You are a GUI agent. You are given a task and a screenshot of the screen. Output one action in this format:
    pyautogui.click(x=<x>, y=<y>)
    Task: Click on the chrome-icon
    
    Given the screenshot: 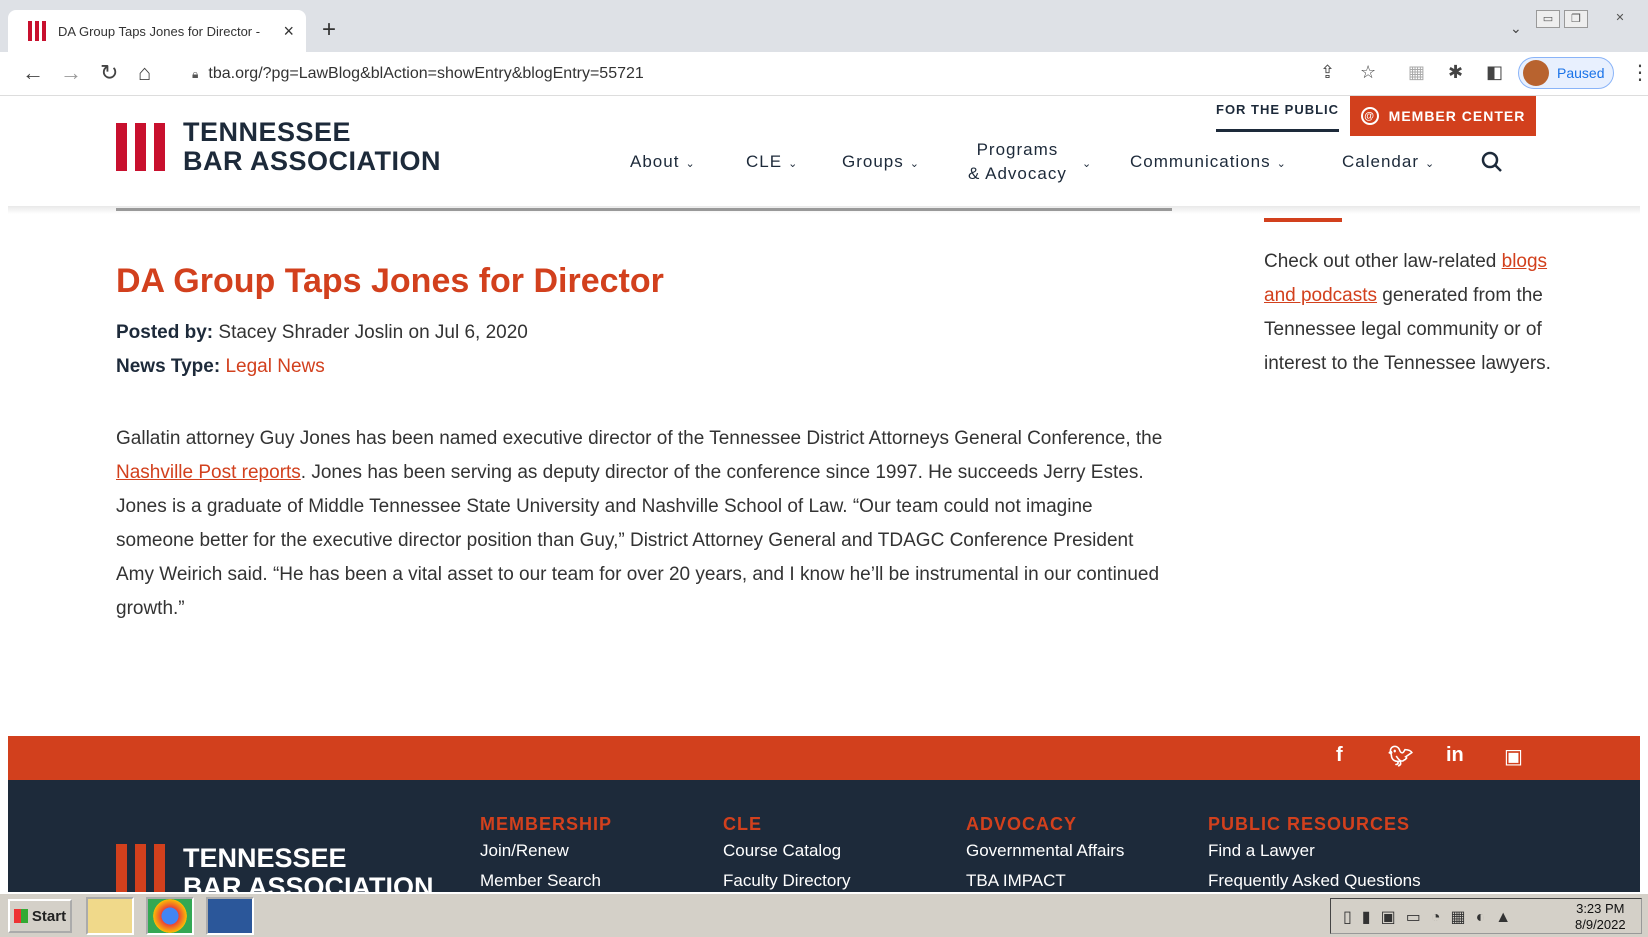 What is the action you would take?
    pyautogui.click(x=170, y=916)
    